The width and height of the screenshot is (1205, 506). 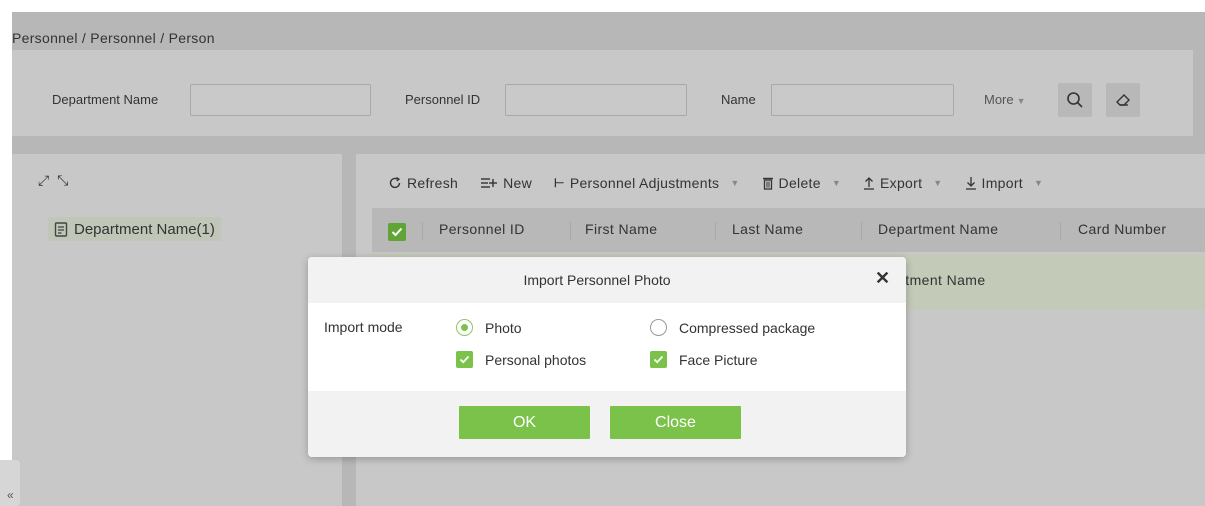 What do you see at coordinates (767, 229) in the screenshot?
I see `column-header-last-name: Last Name` at bounding box center [767, 229].